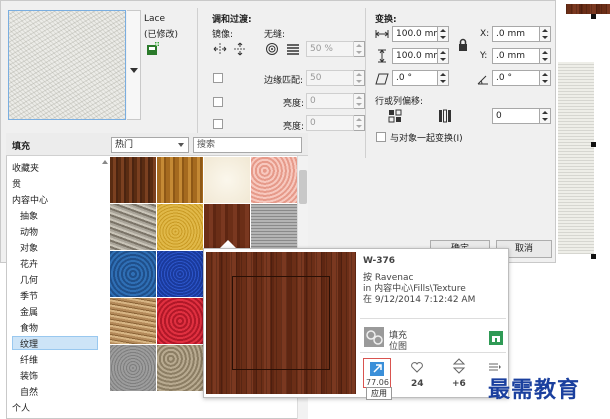  What do you see at coordinates (232, 20) in the screenshot?
I see `blend-section-title: 调和过渡:` at bounding box center [232, 20].